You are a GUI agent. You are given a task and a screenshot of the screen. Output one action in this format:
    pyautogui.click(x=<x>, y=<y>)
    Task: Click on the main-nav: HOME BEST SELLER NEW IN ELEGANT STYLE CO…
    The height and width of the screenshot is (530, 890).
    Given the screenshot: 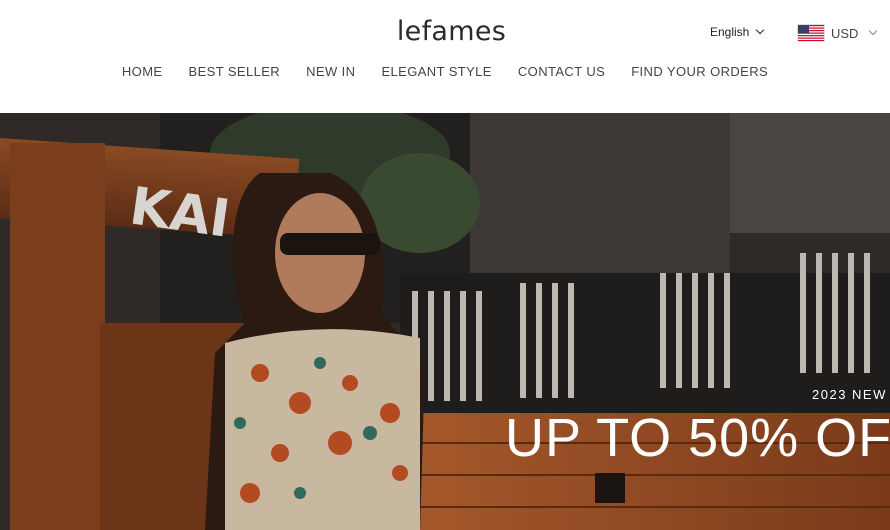 What is the action you would take?
    pyautogui.click(x=445, y=71)
    